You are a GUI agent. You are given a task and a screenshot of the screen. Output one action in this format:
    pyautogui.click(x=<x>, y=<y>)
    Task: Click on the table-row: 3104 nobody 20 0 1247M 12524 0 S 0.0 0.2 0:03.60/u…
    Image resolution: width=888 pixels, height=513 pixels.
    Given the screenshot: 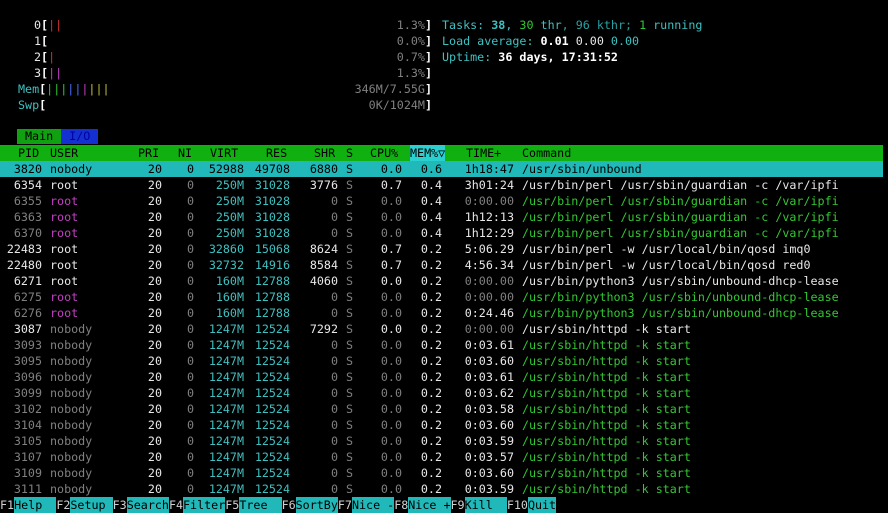 What is the action you would take?
    pyautogui.click(x=441, y=425)
    